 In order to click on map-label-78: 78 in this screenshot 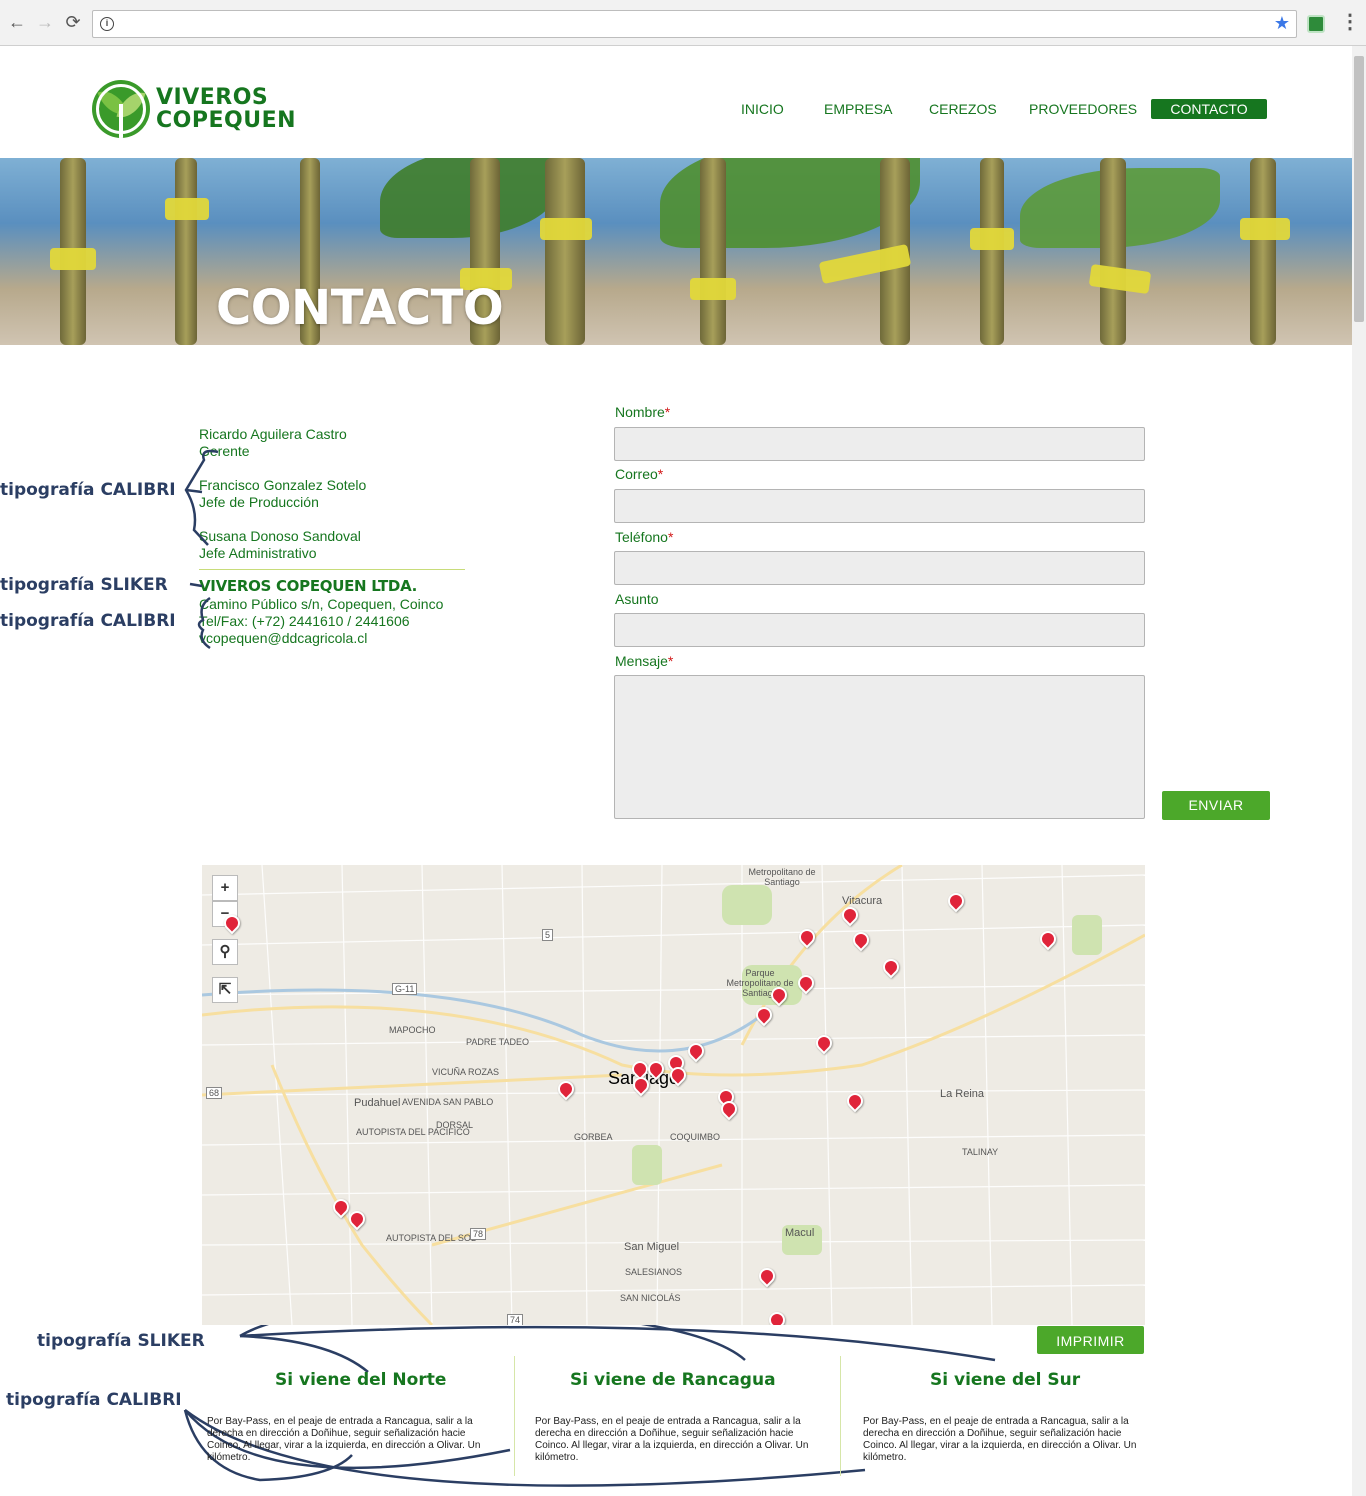, I will do `click(478, 1234)`.